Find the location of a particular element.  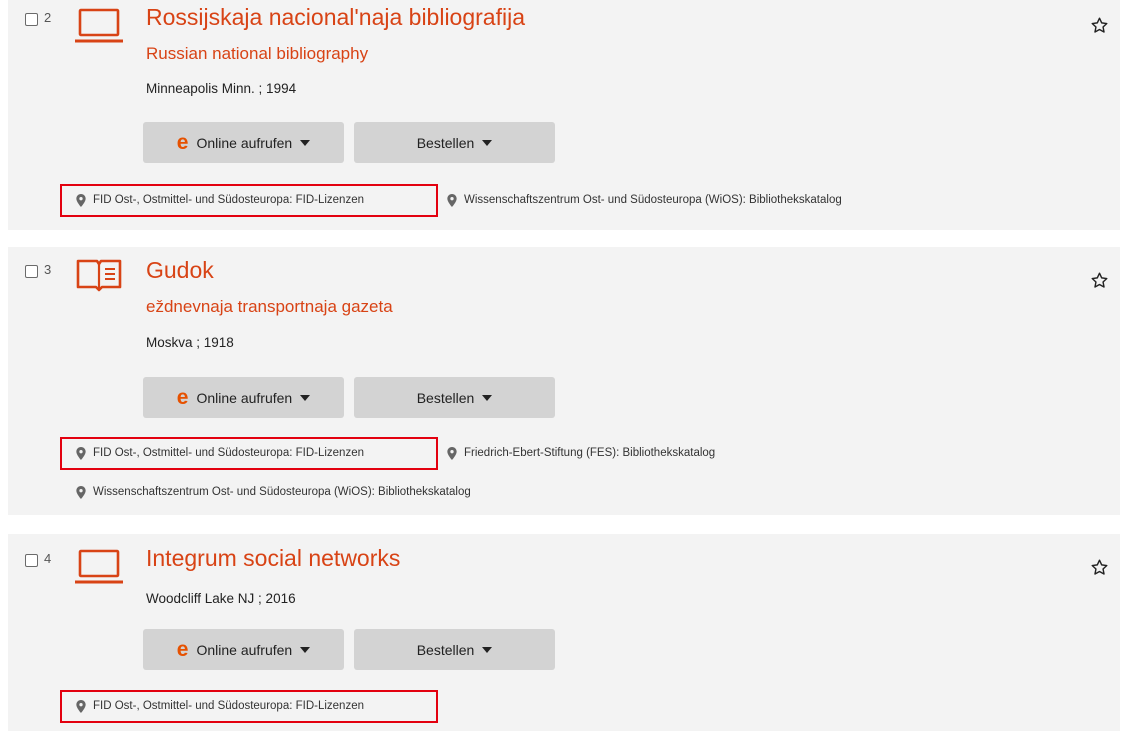

result-subtitle: Russian national bibliography is located at coordinates (257, 54).